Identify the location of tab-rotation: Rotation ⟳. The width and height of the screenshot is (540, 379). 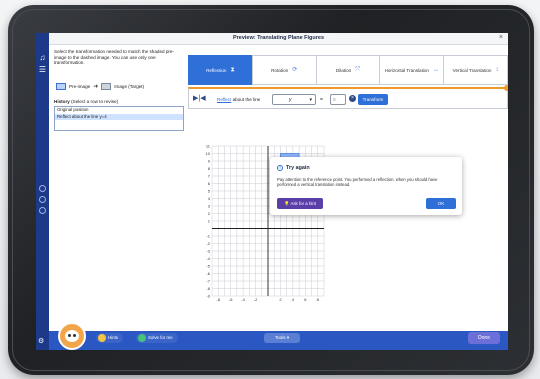
(283, 70).